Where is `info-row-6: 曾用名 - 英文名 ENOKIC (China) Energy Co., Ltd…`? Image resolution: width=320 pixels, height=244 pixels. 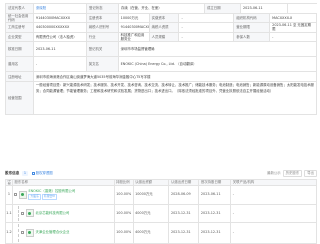
info-row-6: 曾用名 - 英文名 ENOKIC (China) Energy Co., Ltd… is located at coordinates (161, 65).